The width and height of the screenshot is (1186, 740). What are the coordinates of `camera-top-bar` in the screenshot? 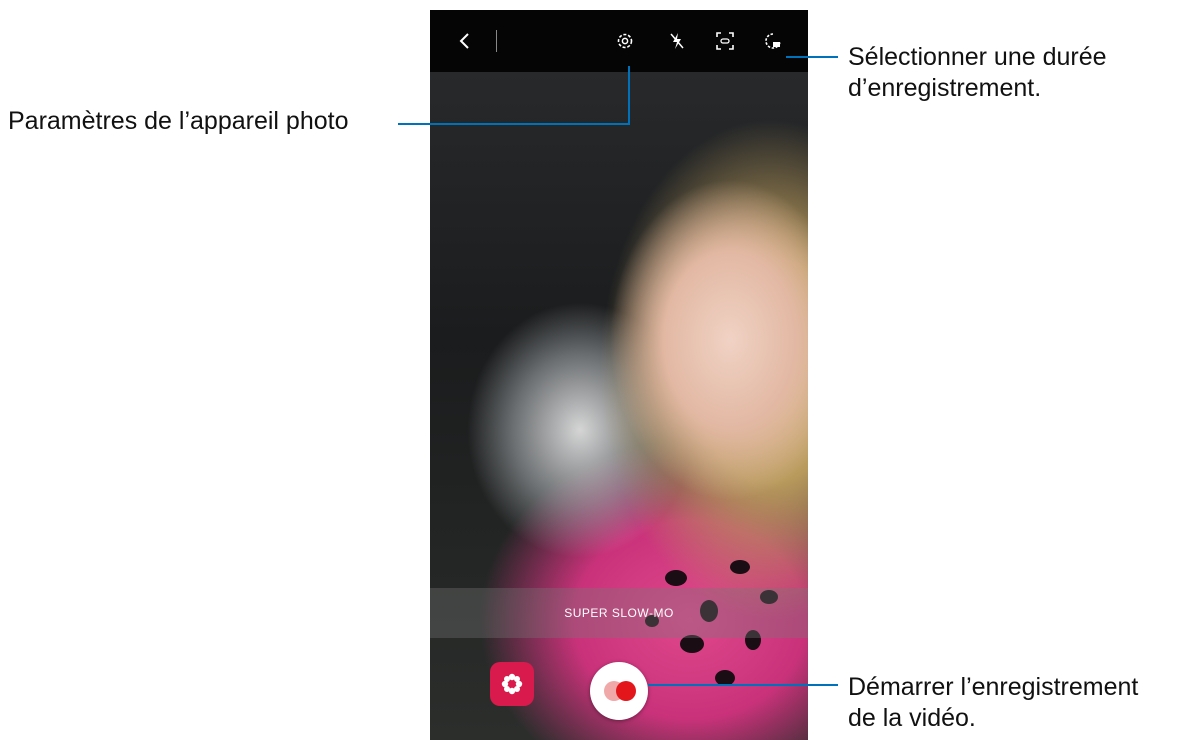 It's located at (619, 41).